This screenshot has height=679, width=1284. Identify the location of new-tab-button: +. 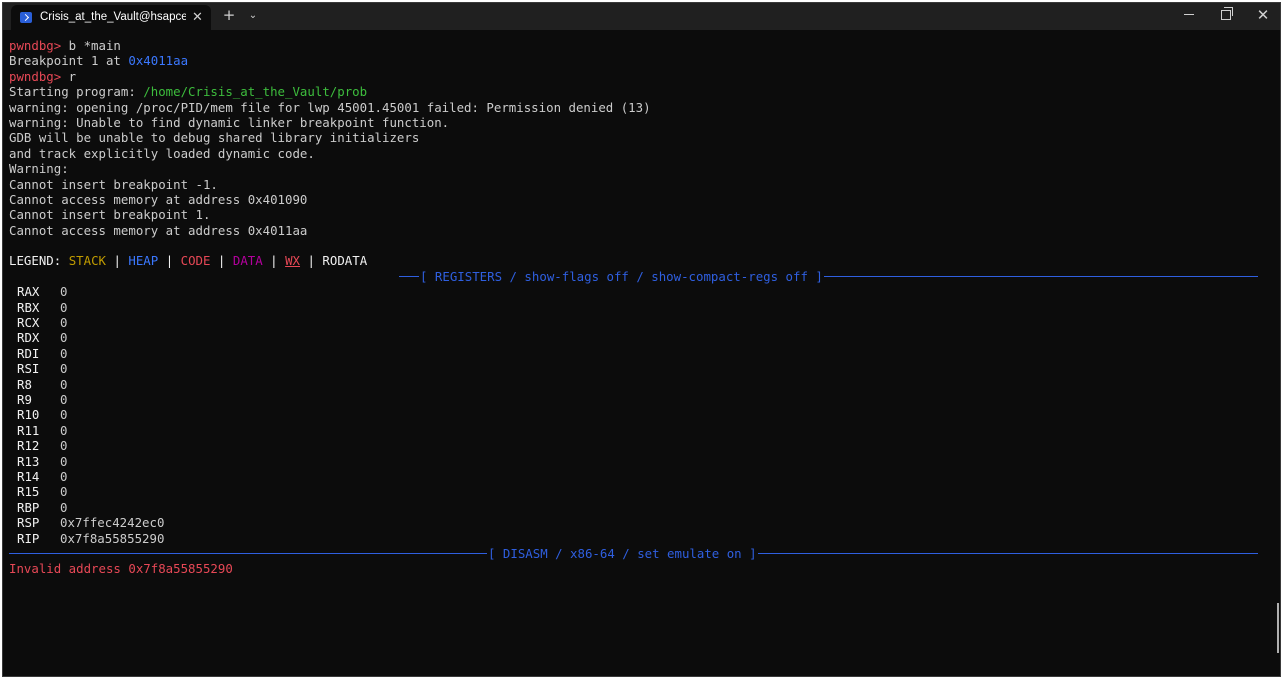
(229, 15).